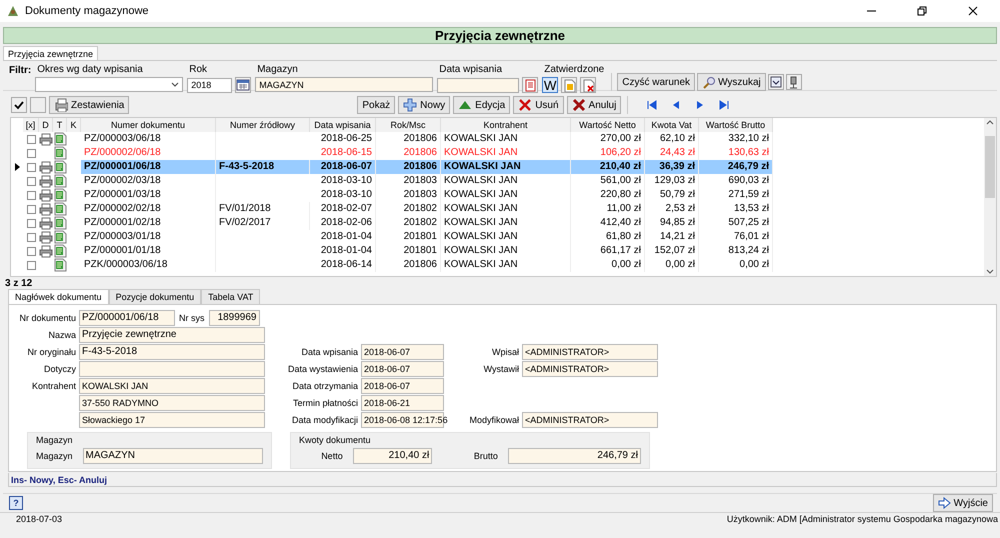 The image size is (1000, 538). What do you see at coordinates (973, 11) in the screenshot?
I see `close-icon` at bounding box center [973, 11].